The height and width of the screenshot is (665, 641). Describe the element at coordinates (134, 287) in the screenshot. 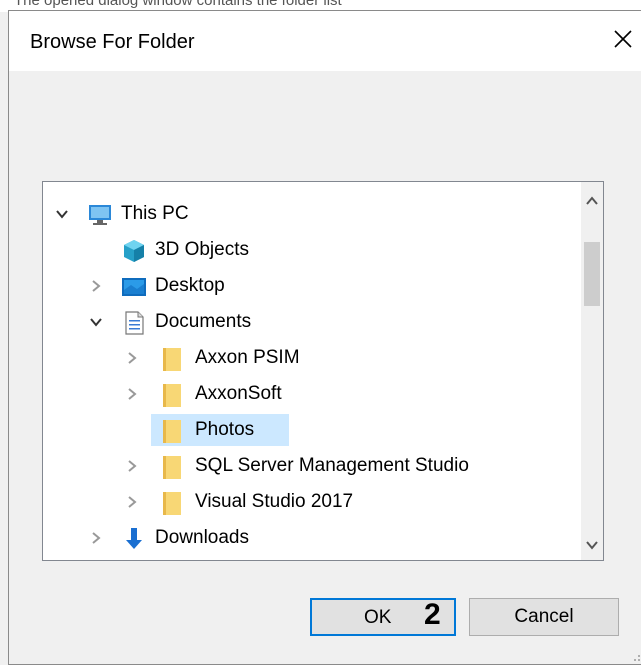

I see `desktop-icon` at that location.